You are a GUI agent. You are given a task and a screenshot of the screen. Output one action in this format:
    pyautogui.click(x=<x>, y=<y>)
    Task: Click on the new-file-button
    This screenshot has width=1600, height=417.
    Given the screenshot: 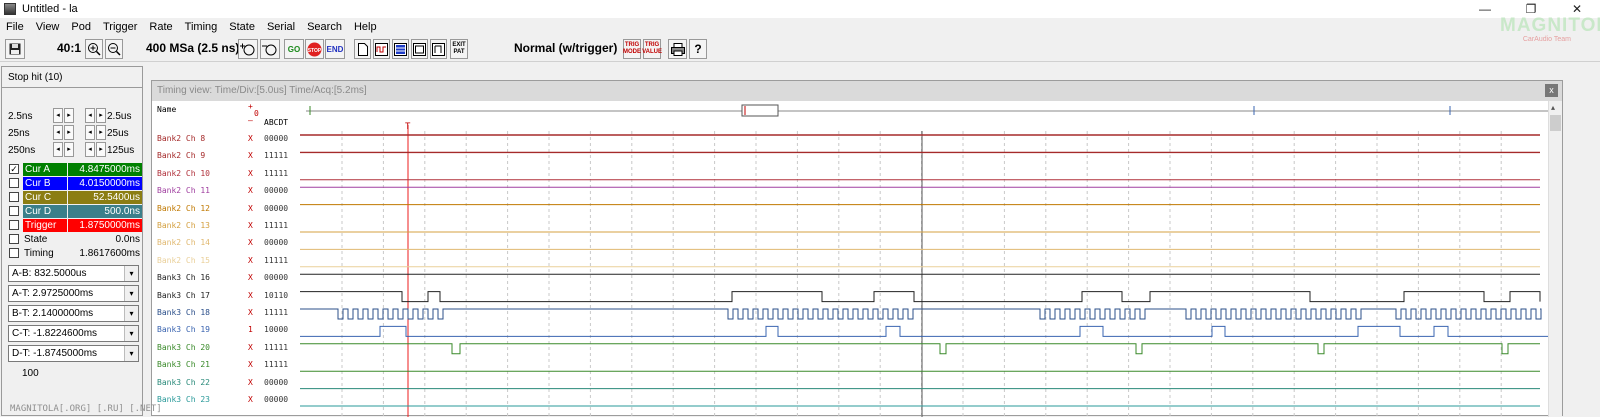 What is the action you would take?
    pyautogui.click(x=362, y=49)
    